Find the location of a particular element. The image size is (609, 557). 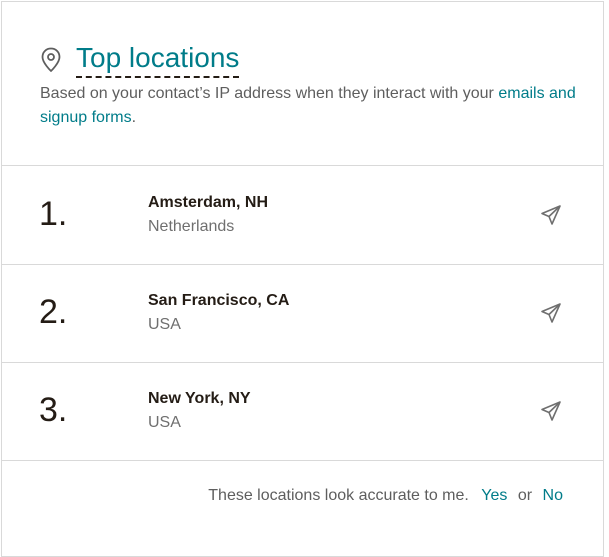

card-title: Top locations is located at coordinates (158, 59).